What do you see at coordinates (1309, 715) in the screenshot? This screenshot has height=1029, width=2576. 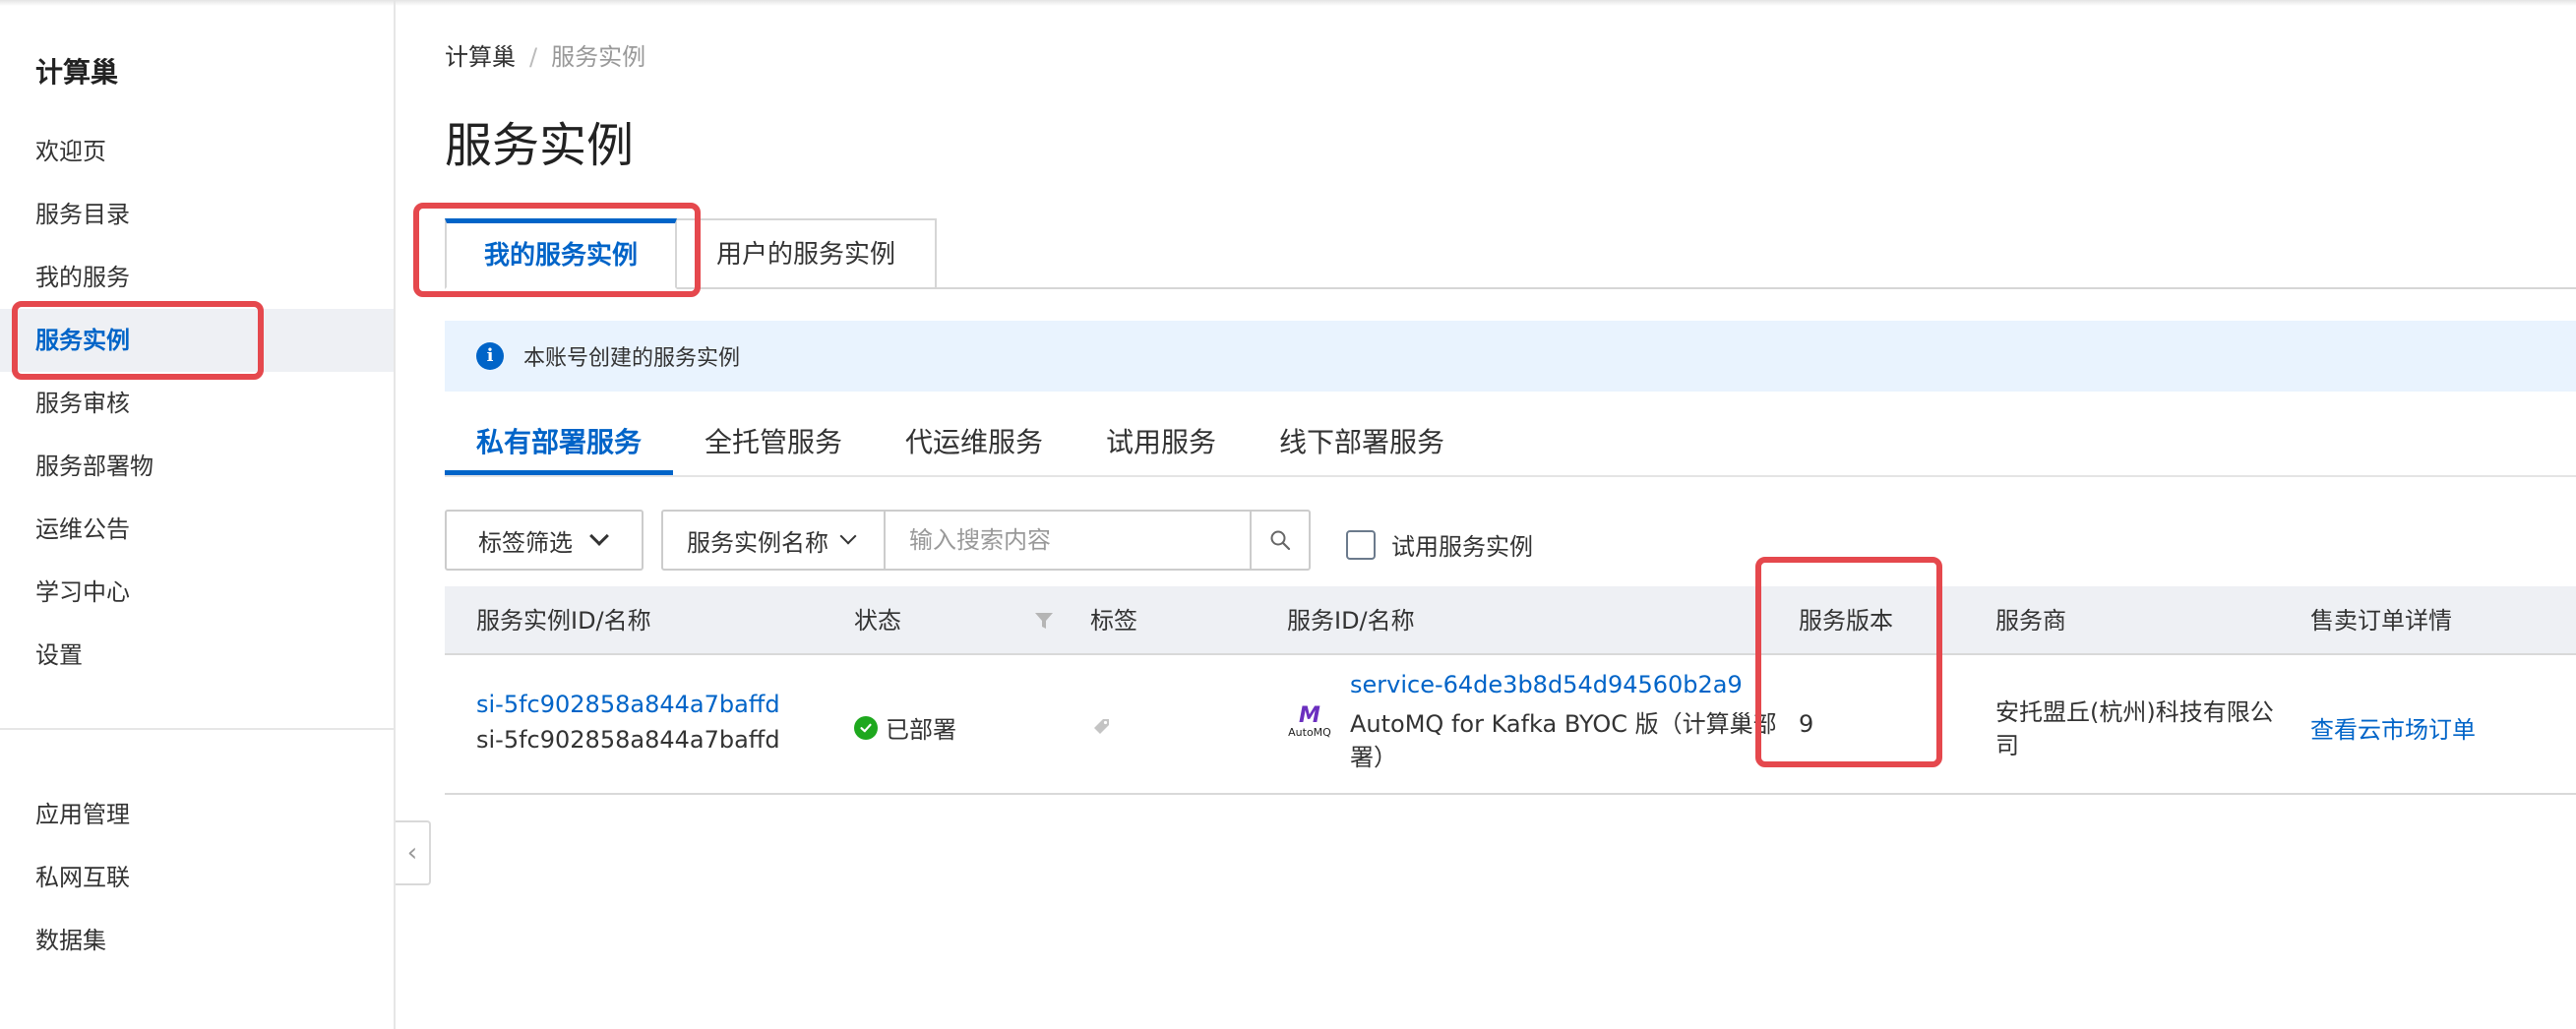 I see `automq-logo-mark: M` at bounding box center [1309, 715].